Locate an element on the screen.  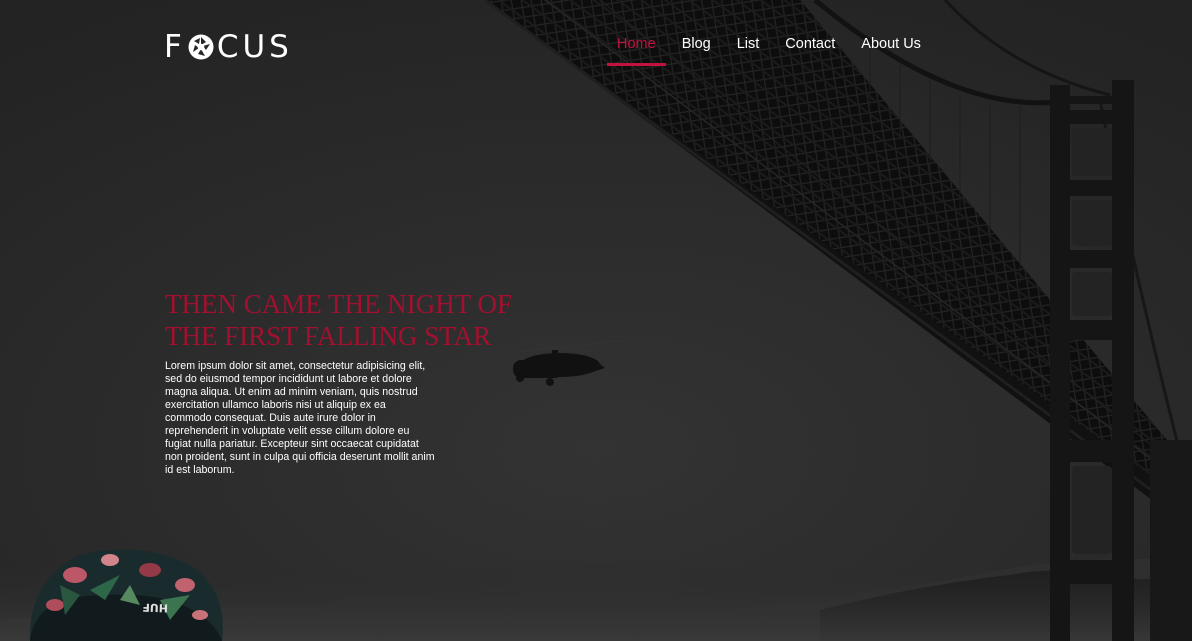
logo-text-end: CUS is located at coordinates (254, 47).